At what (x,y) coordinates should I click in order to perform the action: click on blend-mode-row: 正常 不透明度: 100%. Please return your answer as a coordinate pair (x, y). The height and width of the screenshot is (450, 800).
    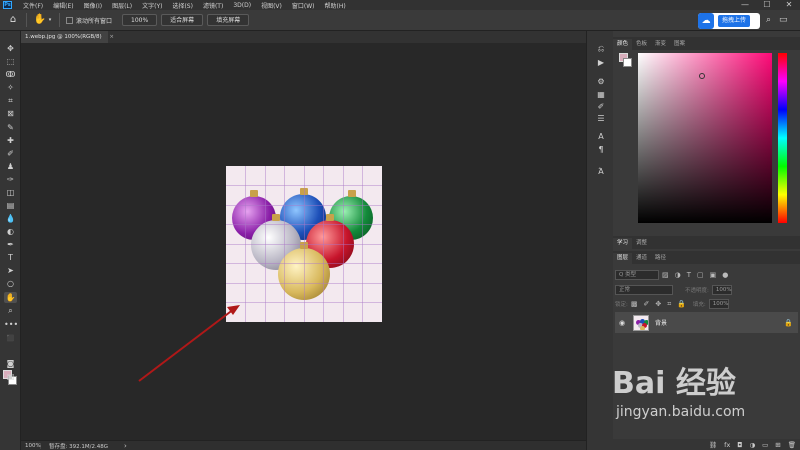
    Looking at the image, I should click on (706, 290).